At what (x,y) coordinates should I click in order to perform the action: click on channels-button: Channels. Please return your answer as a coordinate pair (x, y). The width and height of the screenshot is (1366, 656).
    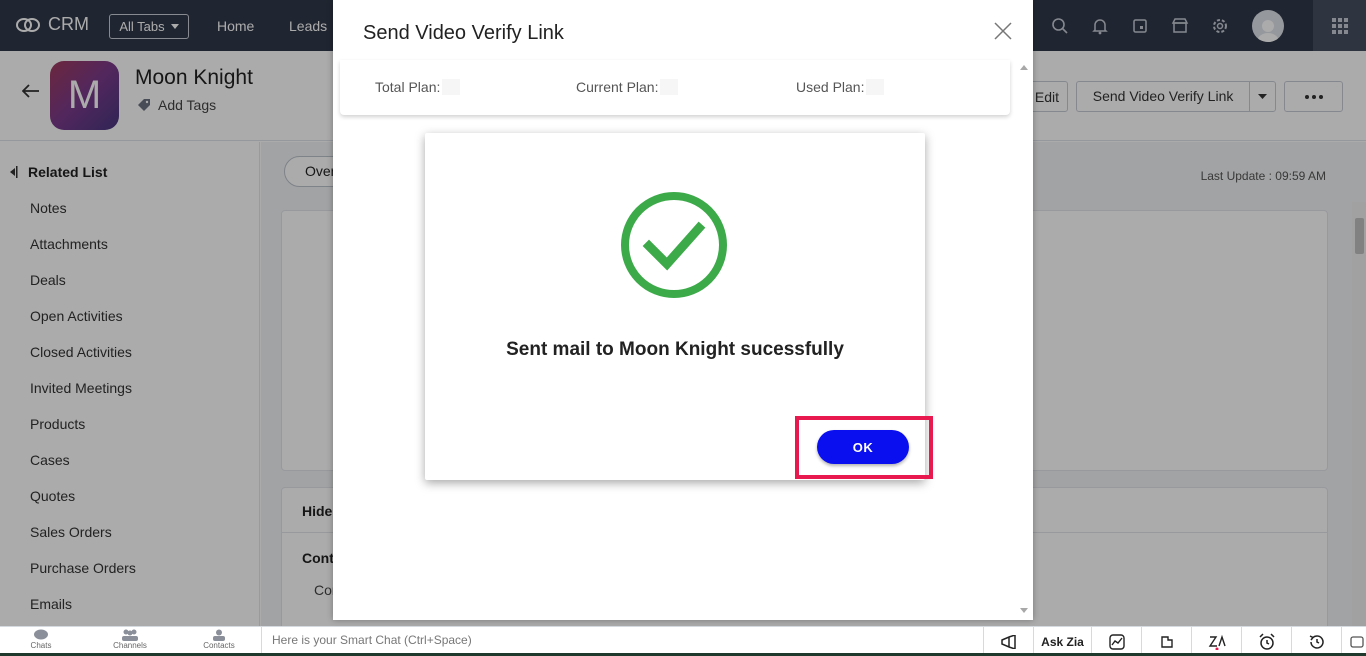
    Looking at the image, I should click on (130, 639).